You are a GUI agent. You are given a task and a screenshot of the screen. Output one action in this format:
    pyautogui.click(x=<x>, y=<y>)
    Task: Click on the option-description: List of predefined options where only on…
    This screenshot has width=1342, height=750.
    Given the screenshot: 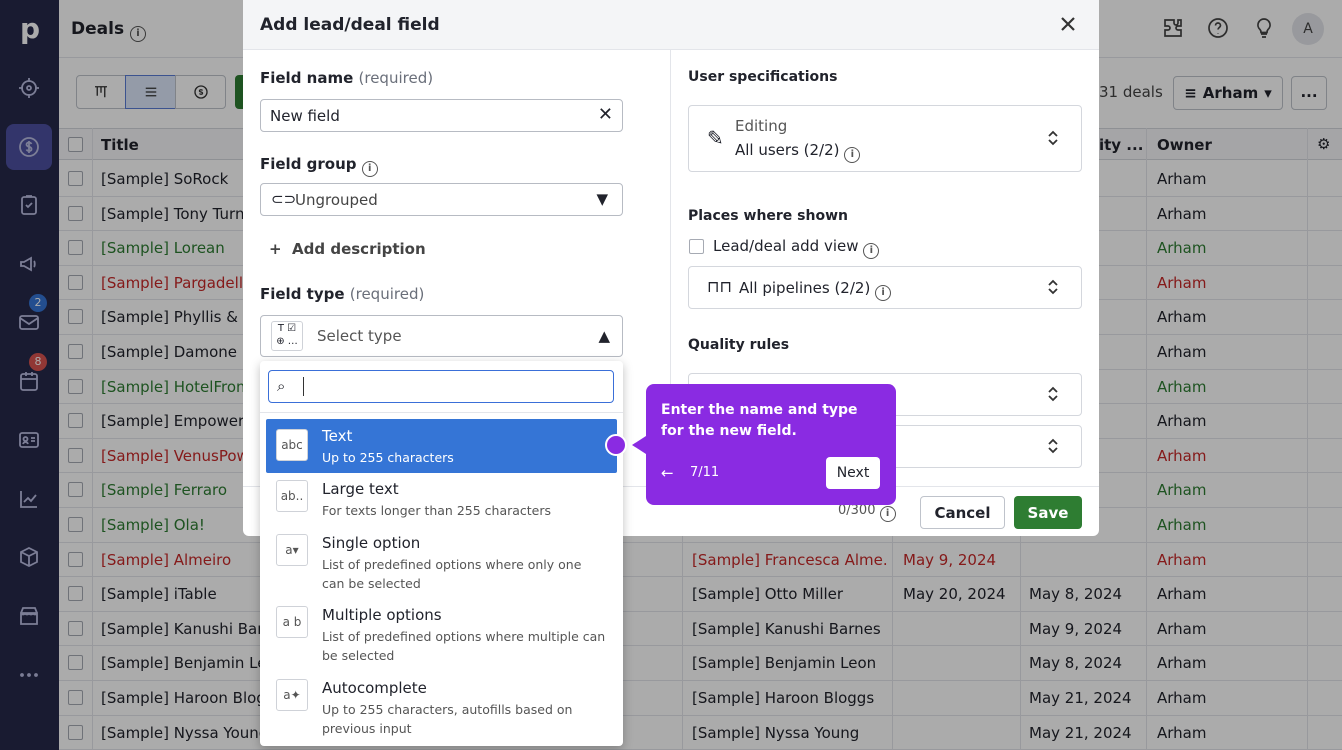 What is the action you would take?
    pyautogui.click(x=452, y=574)
    